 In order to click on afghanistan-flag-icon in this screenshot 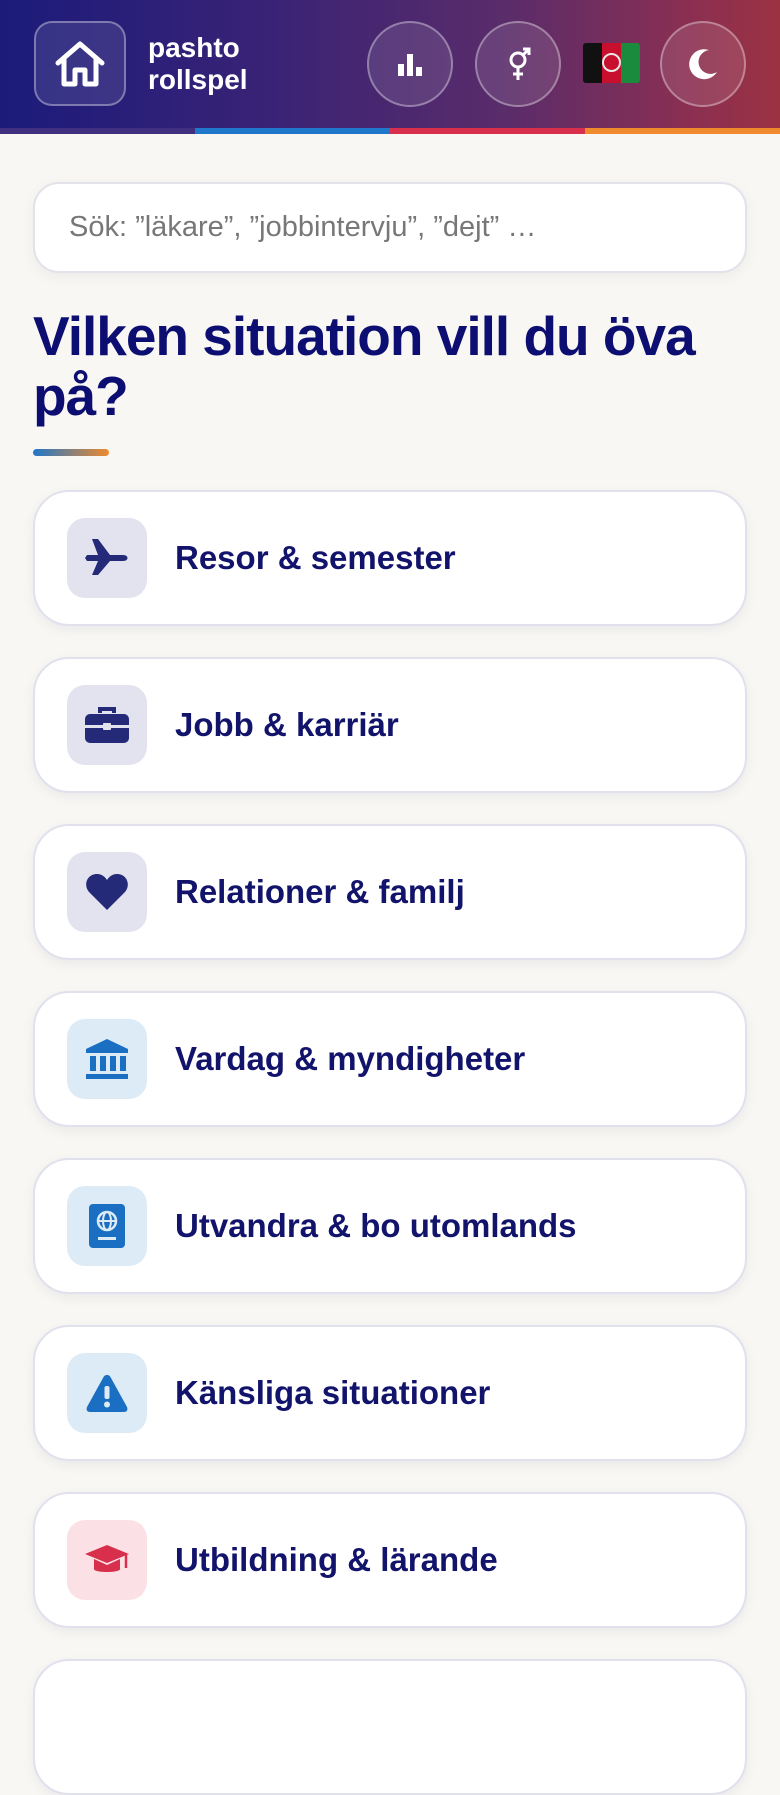, I will do `click(611, 63)`.